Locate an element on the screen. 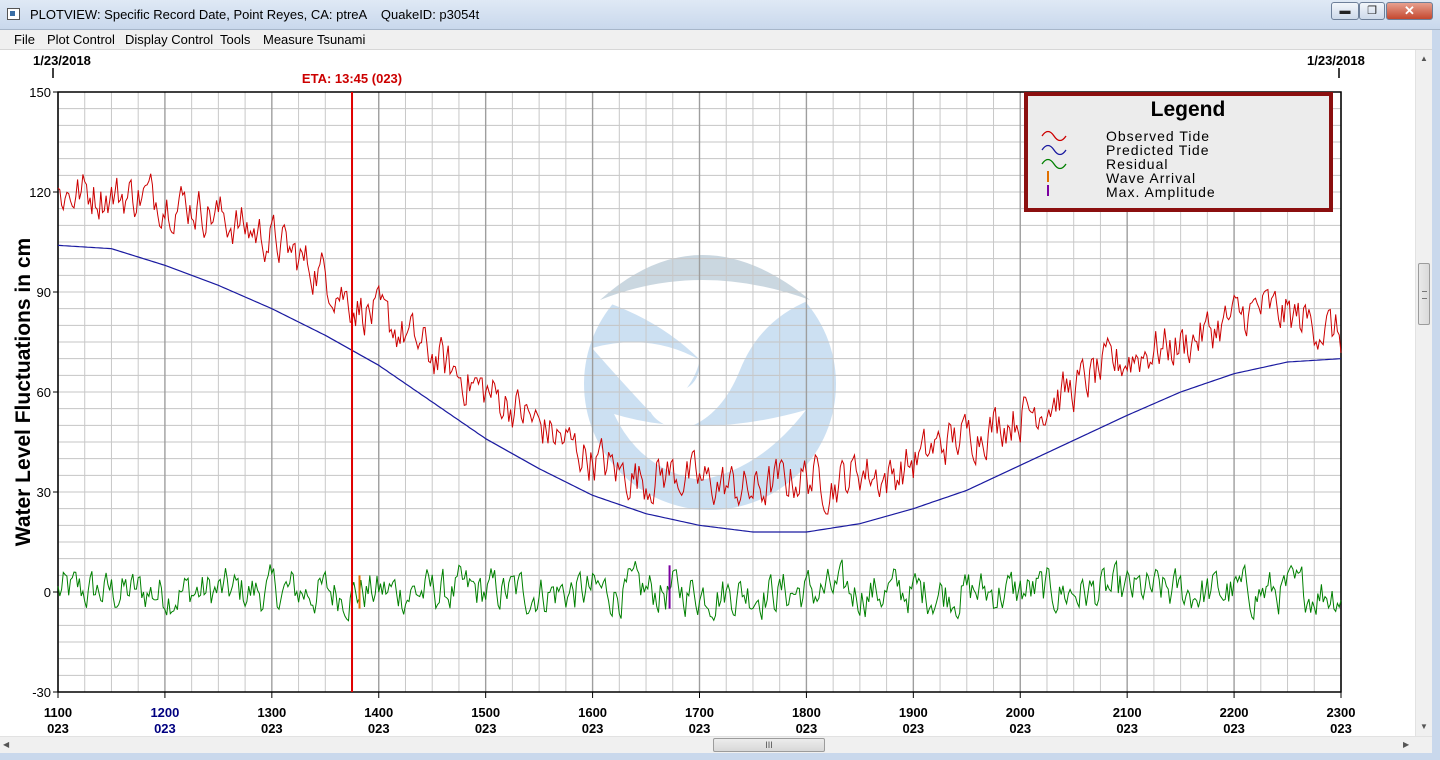 Image resolution: width=1440 pixels, height=760 pixels. vertical-scrollbar: ▲ ▼ is located at coordinates (1424, 395).